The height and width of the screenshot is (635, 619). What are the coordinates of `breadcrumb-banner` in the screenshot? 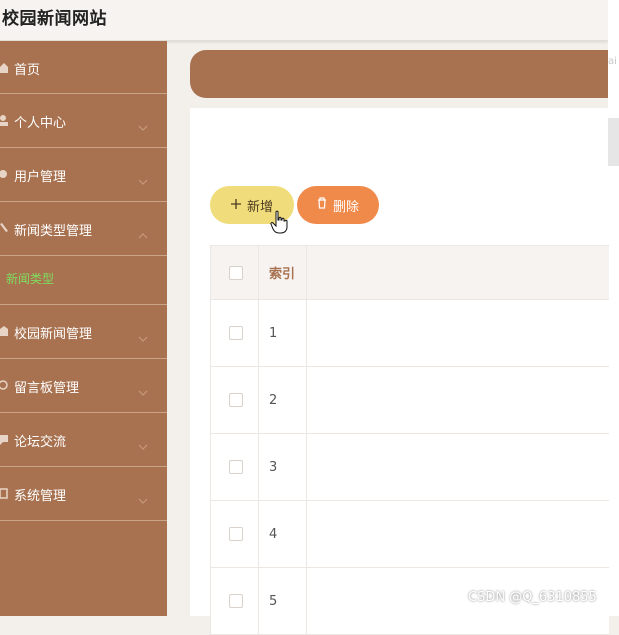 It's located at (399, 74).